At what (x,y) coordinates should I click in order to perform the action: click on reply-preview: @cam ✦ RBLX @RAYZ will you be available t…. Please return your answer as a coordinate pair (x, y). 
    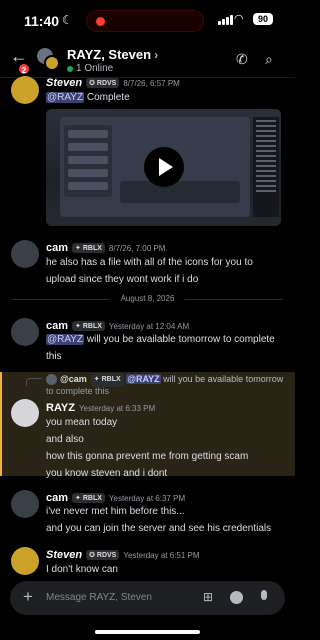
    Looking at the image, I should click on (172, 380).